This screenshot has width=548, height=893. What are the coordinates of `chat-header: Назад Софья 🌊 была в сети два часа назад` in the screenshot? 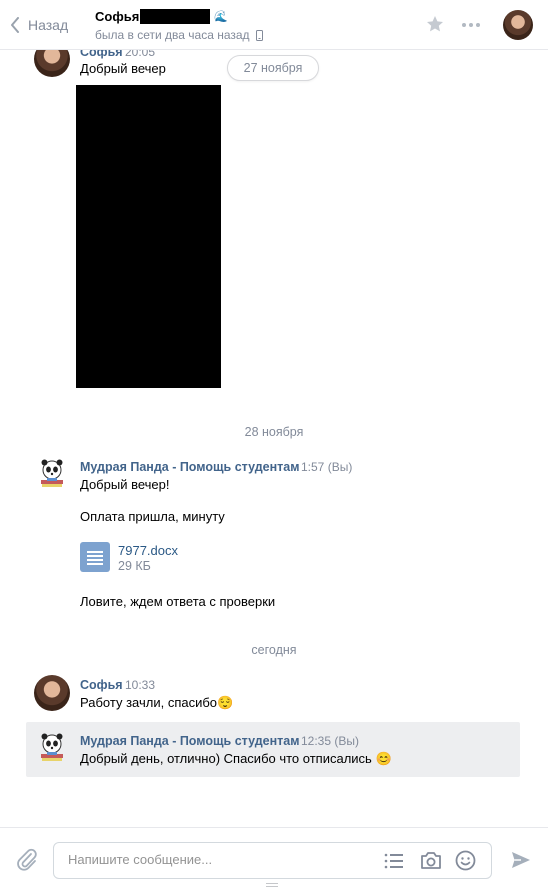 It's located at (274, 25).